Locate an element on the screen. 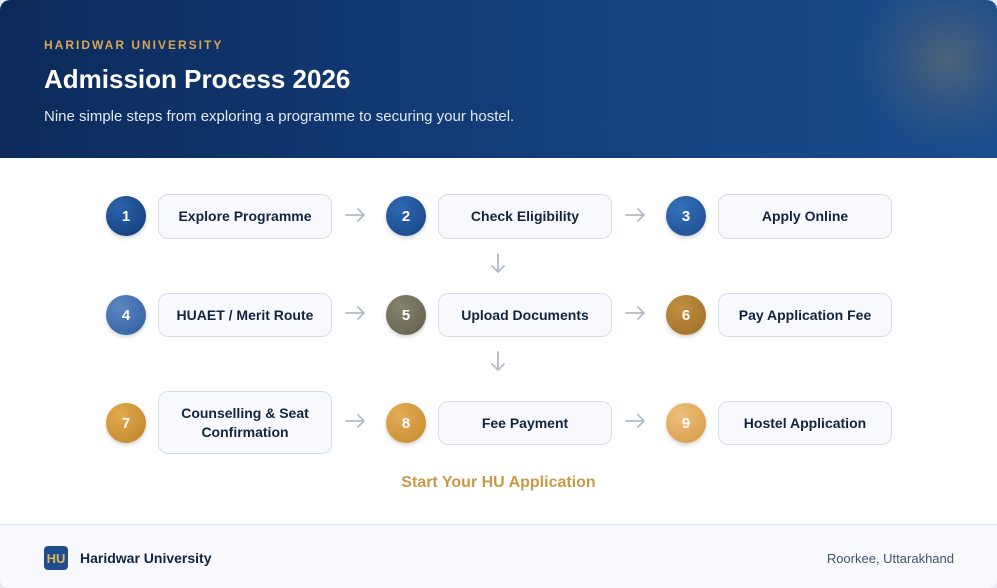  step-7-counselling-seat-confirmation: Counselling & Seat Confirmation is located at coordinates (245, 422).